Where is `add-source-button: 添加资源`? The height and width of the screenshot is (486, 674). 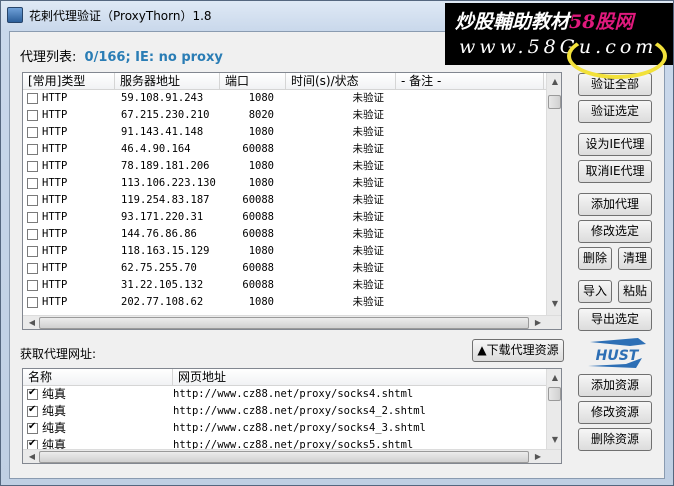 add-source-button: 添加资源 is located at coordinates (615, 385).